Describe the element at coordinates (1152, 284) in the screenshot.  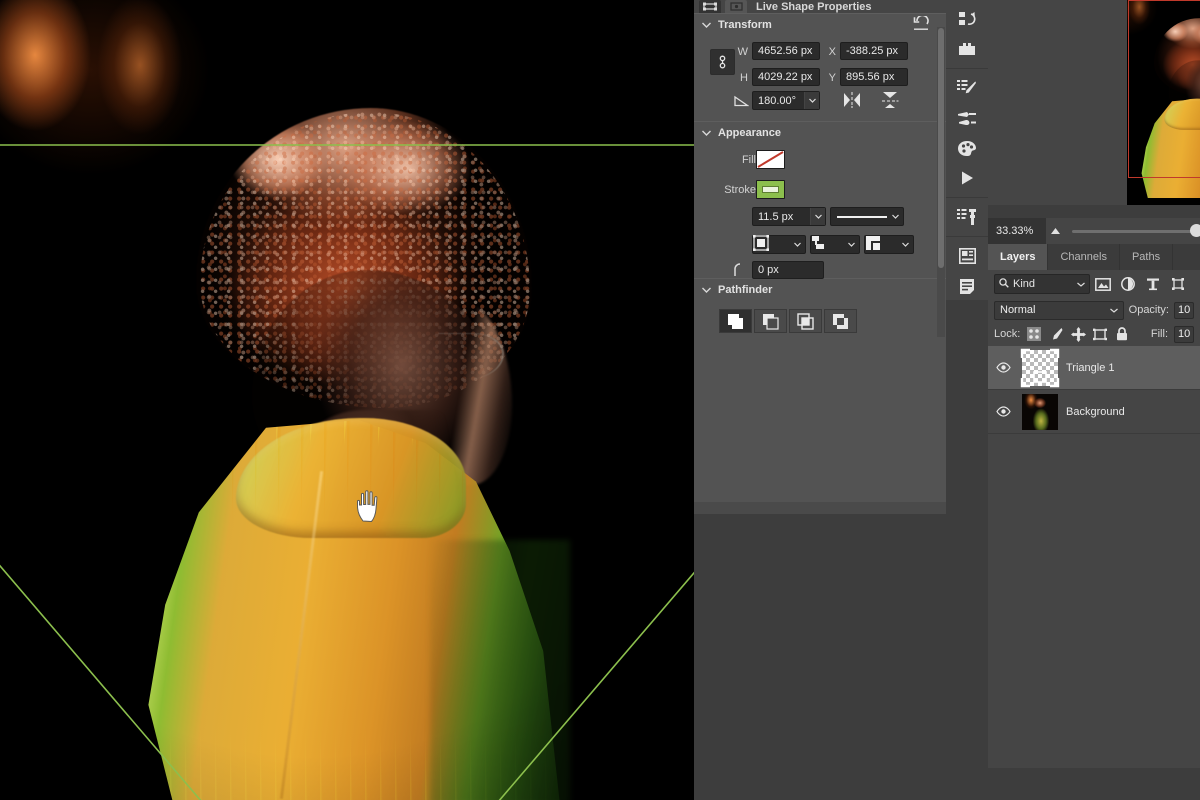
I see `filter-type-layers-icon` at that location.